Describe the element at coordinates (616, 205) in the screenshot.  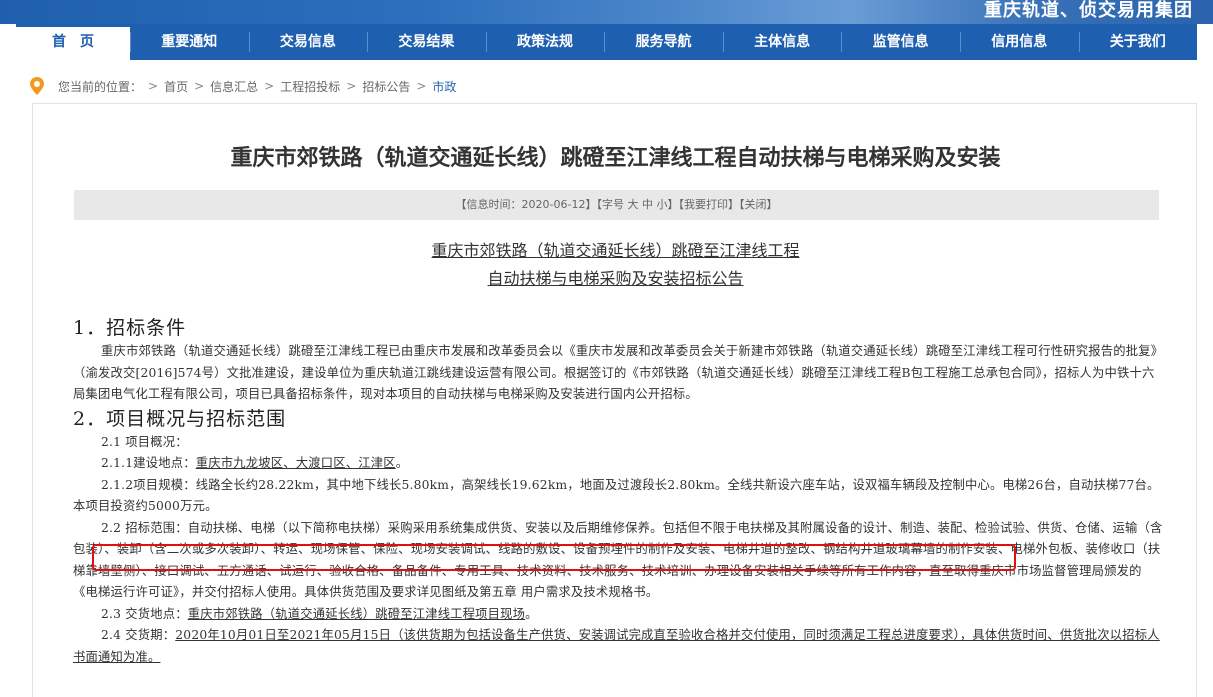
I see `article-info-bar: 【信息时间：2020-06-12】【字号 大 中 小】【我要打印】【关闭】` at that location.